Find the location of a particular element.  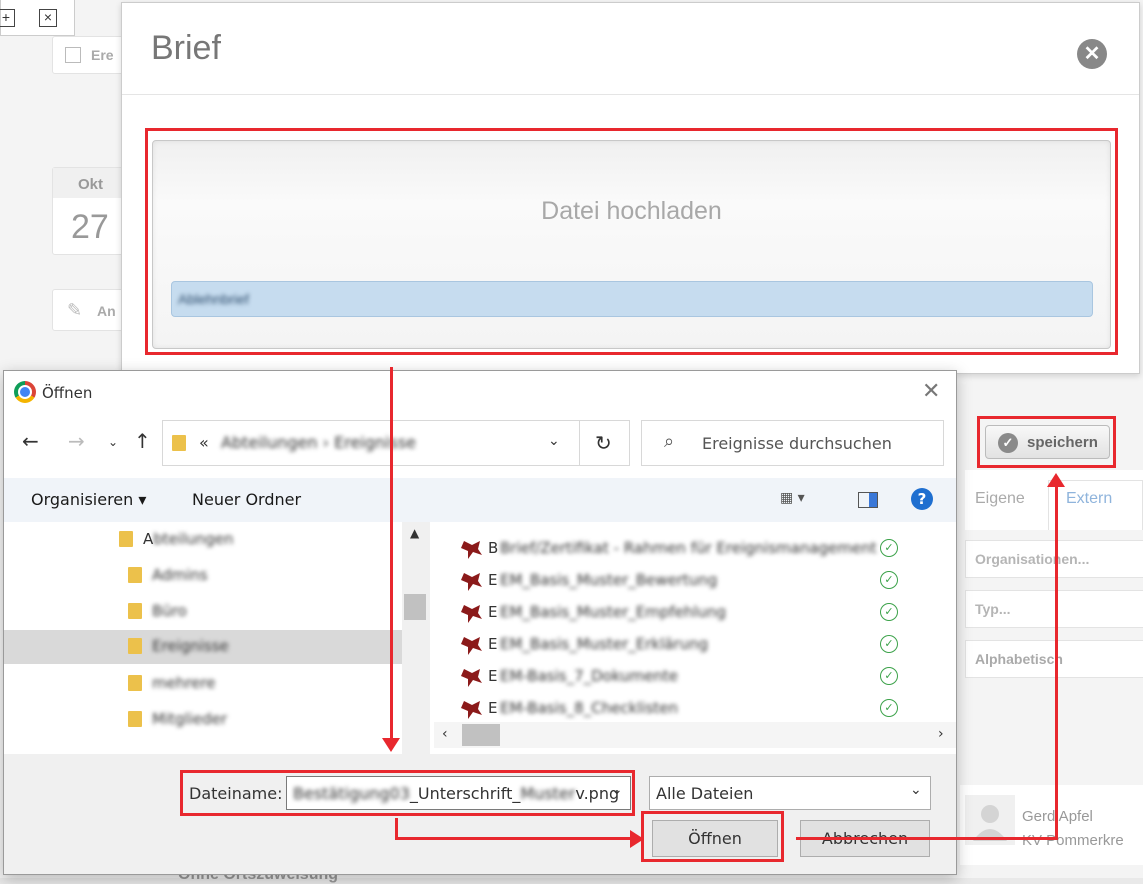

tab-external: Extern is located at coordinates (1089, 499).